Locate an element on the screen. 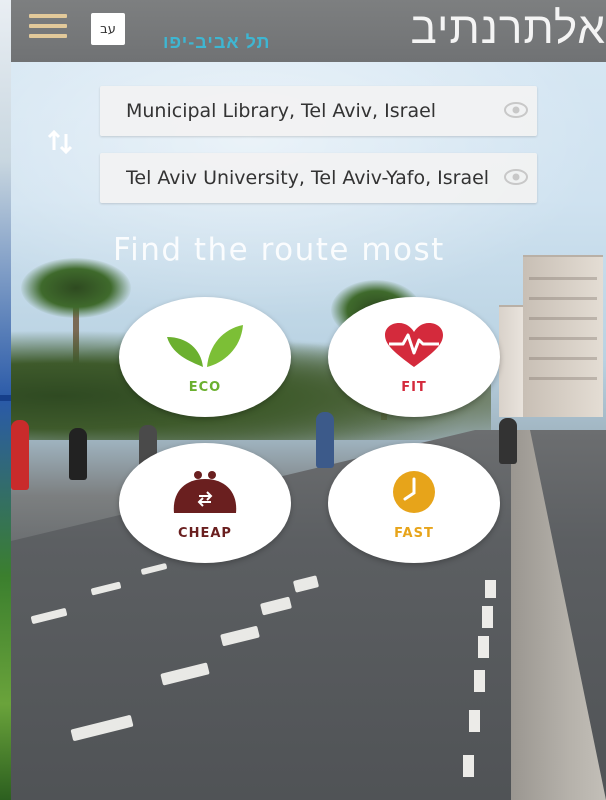 This screenshot has height=800, width=606. leaf-icon is located at coordinates (205, 346).